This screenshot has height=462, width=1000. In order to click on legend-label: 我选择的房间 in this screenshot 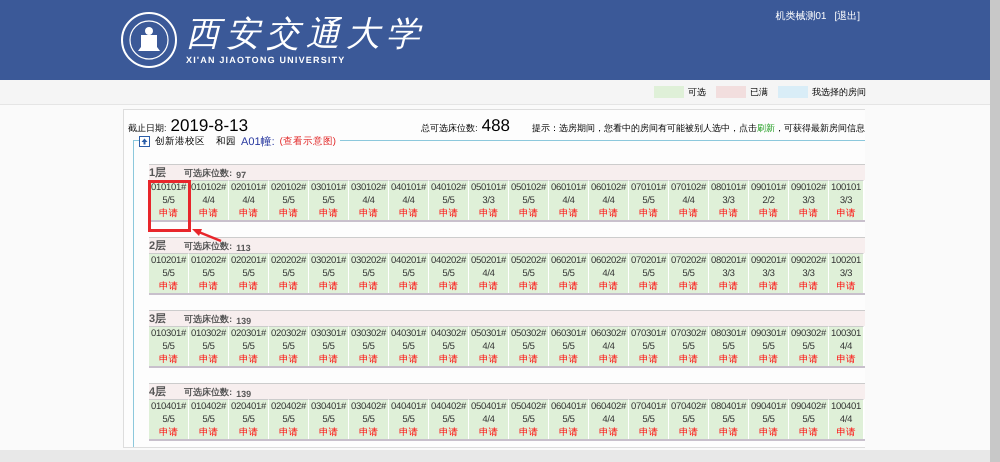, I will do `click(839, 92)`.